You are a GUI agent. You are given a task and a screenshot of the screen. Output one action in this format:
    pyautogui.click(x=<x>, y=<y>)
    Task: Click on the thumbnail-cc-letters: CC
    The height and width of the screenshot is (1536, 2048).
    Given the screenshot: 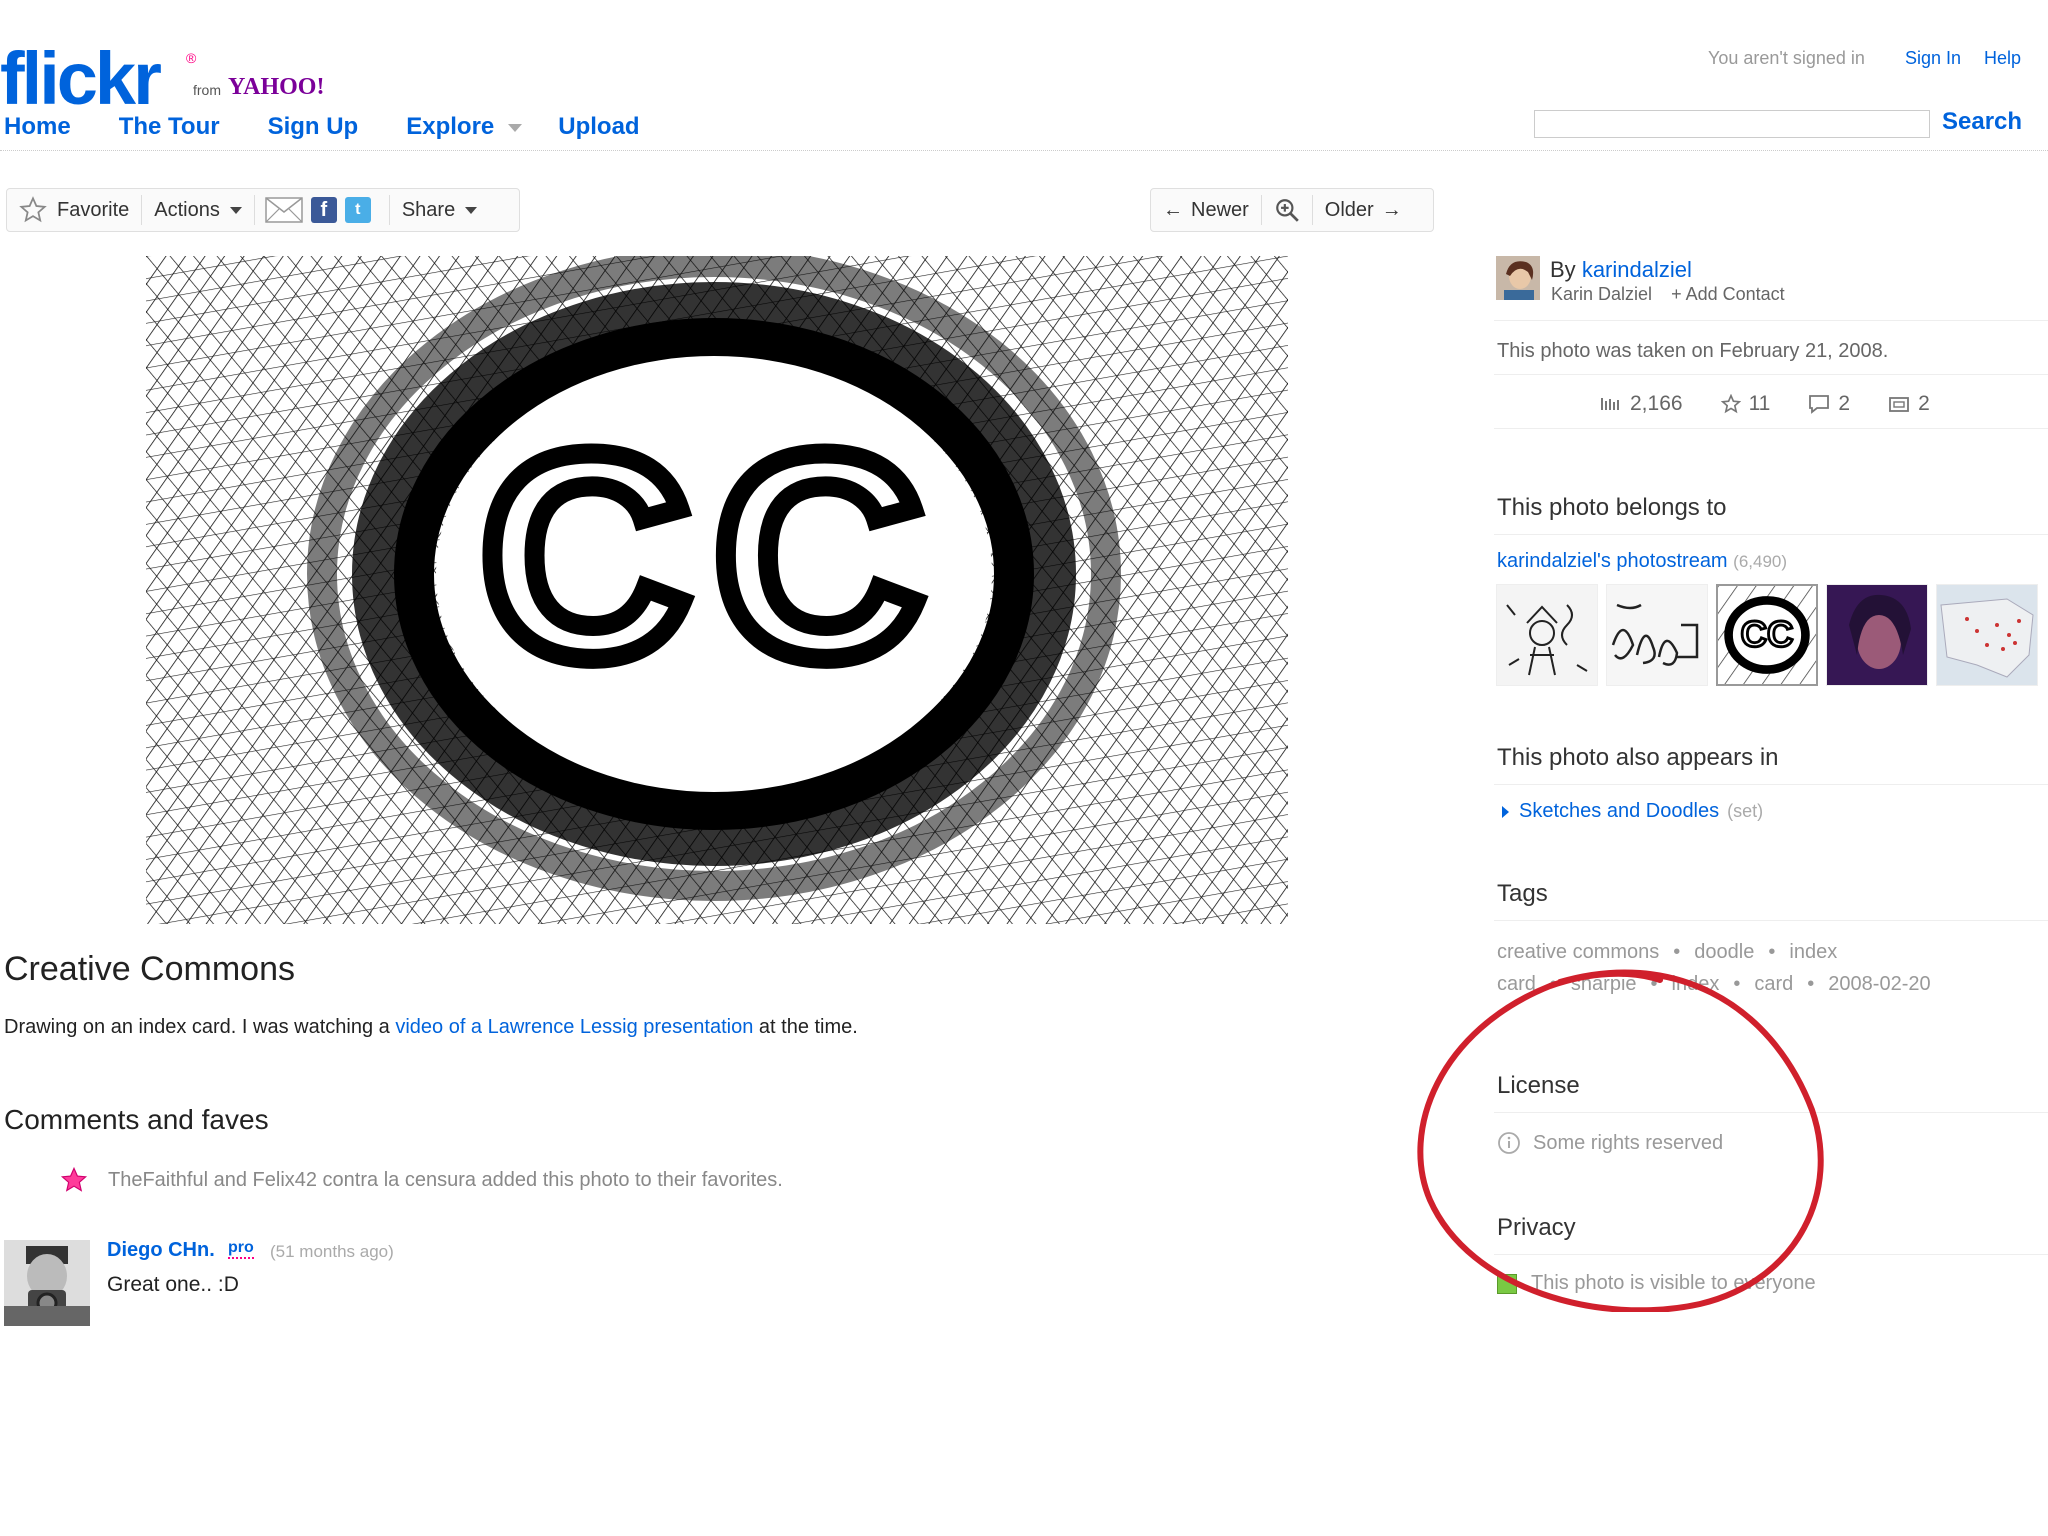 What is the action you would take?
    pyautogui.click(x=1767, y=634)
    